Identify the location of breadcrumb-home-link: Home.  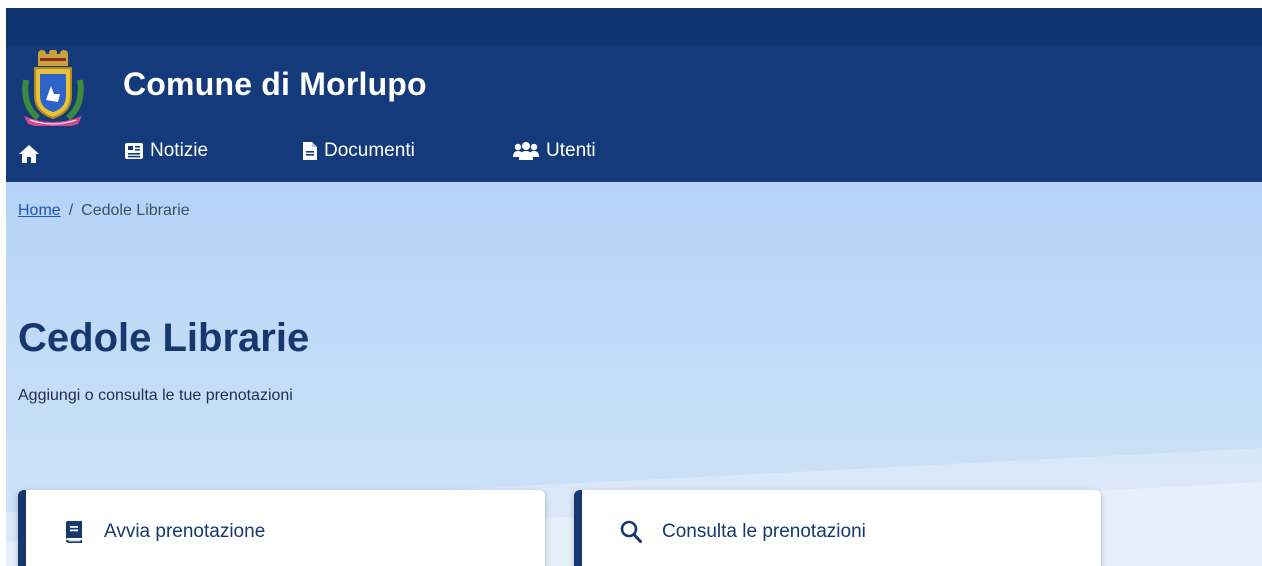
(39, 211).